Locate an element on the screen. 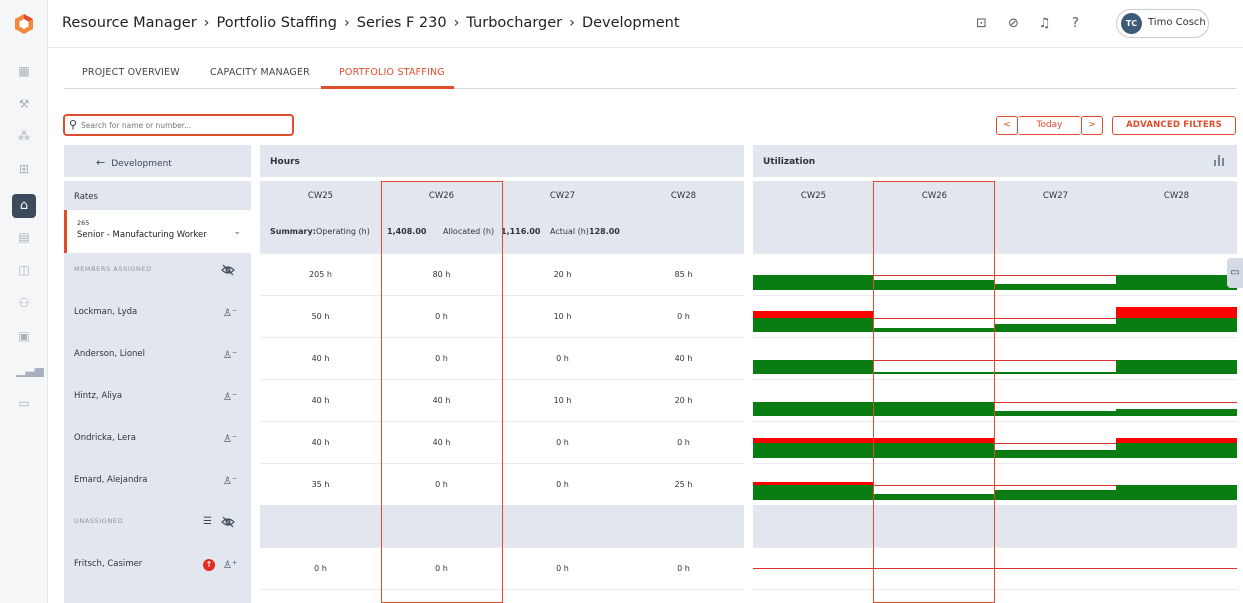 The image size is (1243, 603). member-row: Ondricka, Lera ♙⁻ is located at coordinates (157, 442).